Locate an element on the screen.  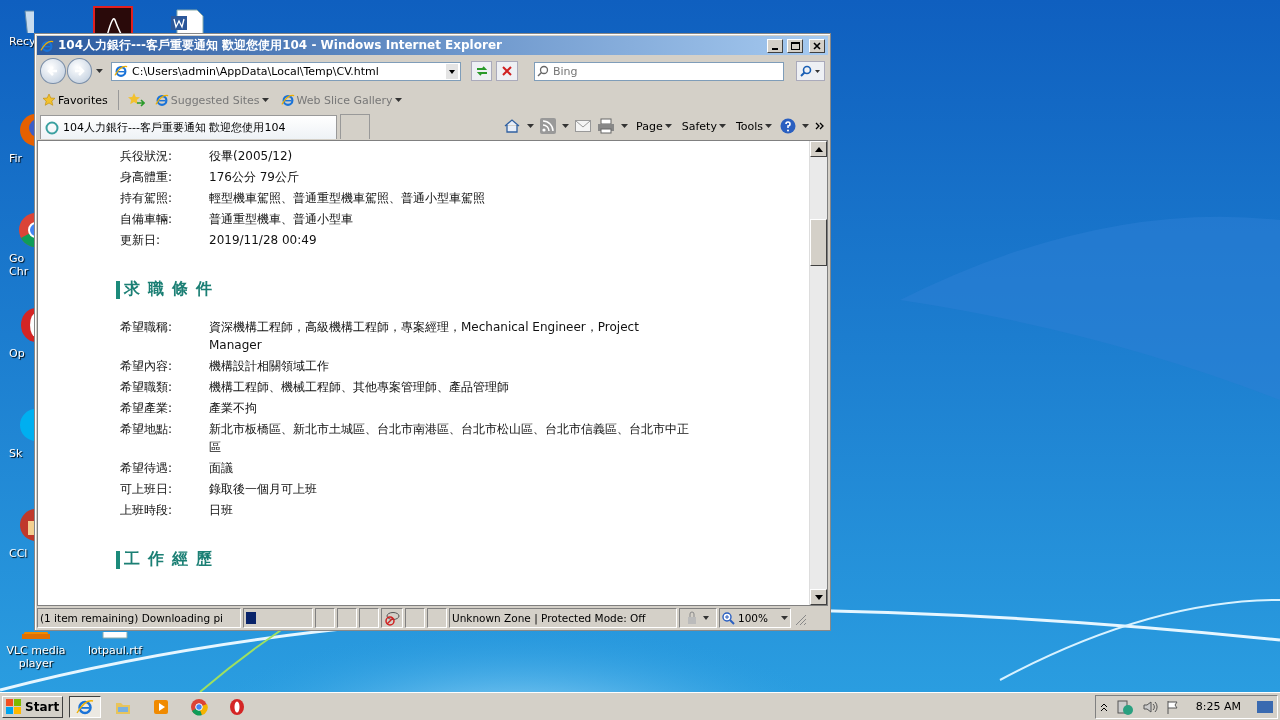
stop-button is located at coordinates (507, 71).